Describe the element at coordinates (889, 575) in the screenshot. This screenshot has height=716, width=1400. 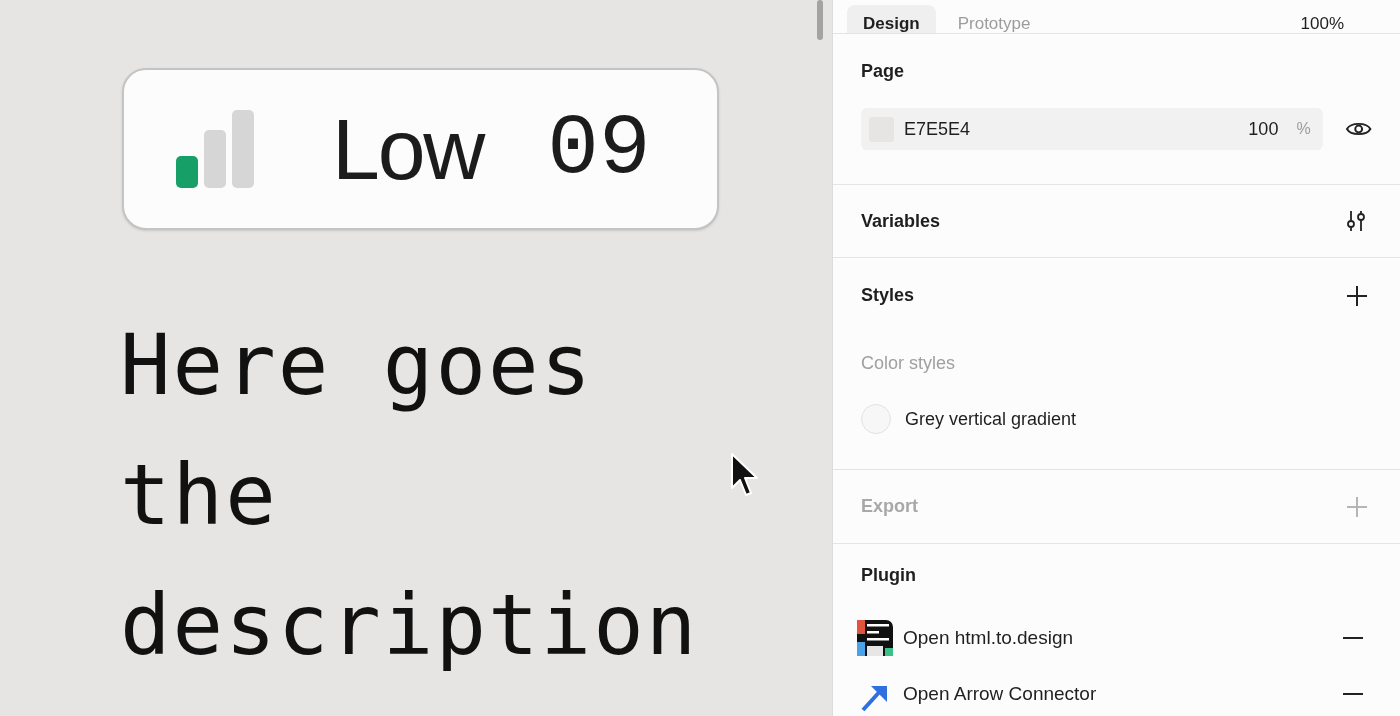
I see `section-title: Plugin` at that location.